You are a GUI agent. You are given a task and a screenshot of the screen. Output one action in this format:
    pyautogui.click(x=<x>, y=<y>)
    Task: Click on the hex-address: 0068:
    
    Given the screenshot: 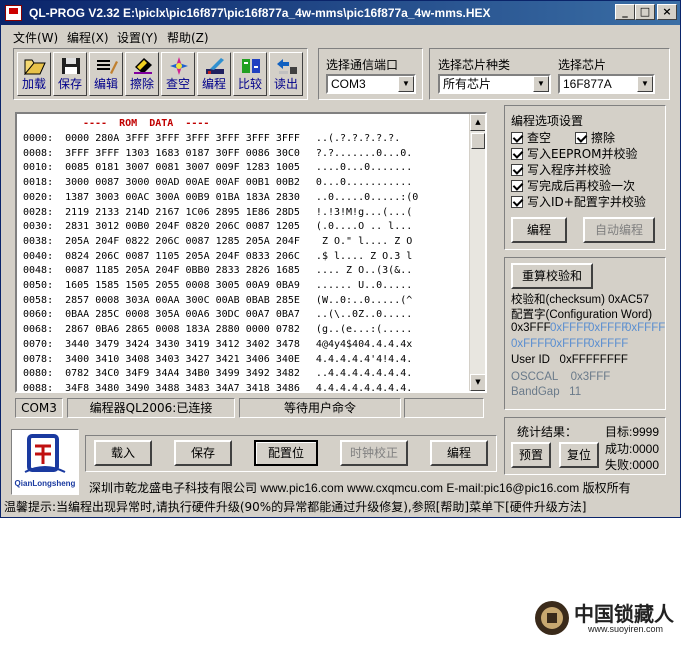 What is the action you would take?
    pyautogui.click(x=38, y=330)
    